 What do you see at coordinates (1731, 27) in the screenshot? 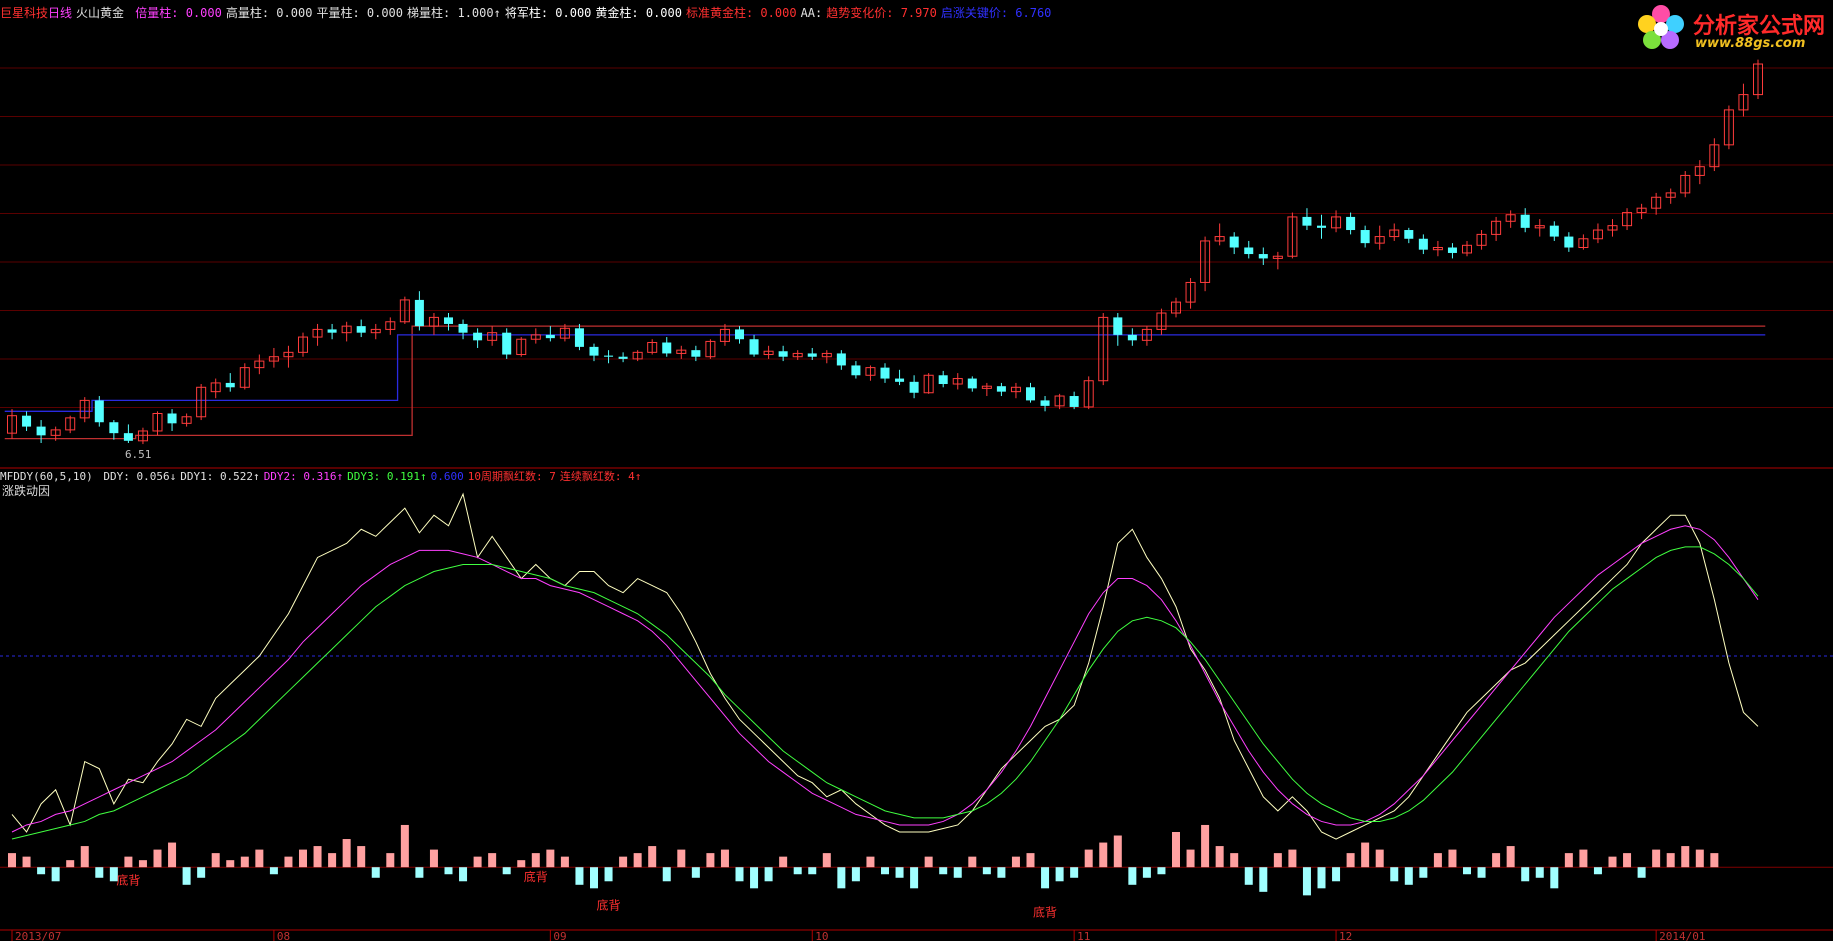
I see `site-logo: 分析家公式网 www.88gs.com` at bounding box center [1731, 27].